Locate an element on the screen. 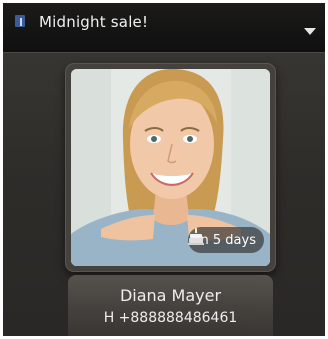 Image resolution: width=328 pixels, height=339 pixels. contact-phone: H +888888486461 is located at coordinates (170, 318).